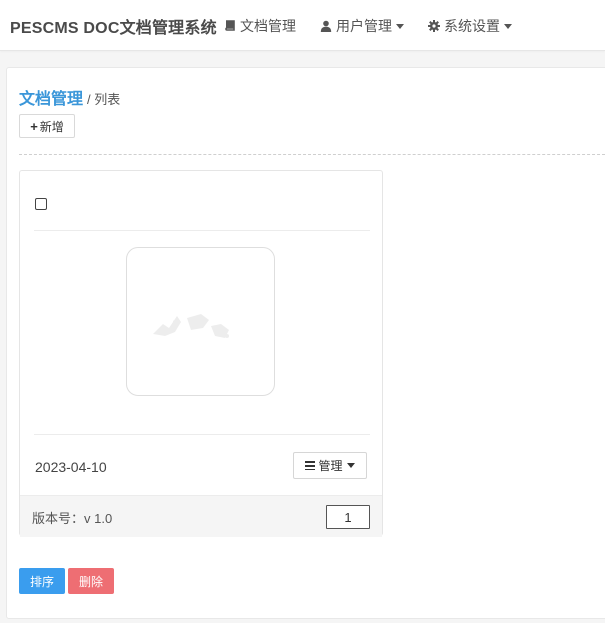 Image resolution: width=605 pixels, height=623 pixels. I want to click on manage-button-label: 管理, so click(330, 466).